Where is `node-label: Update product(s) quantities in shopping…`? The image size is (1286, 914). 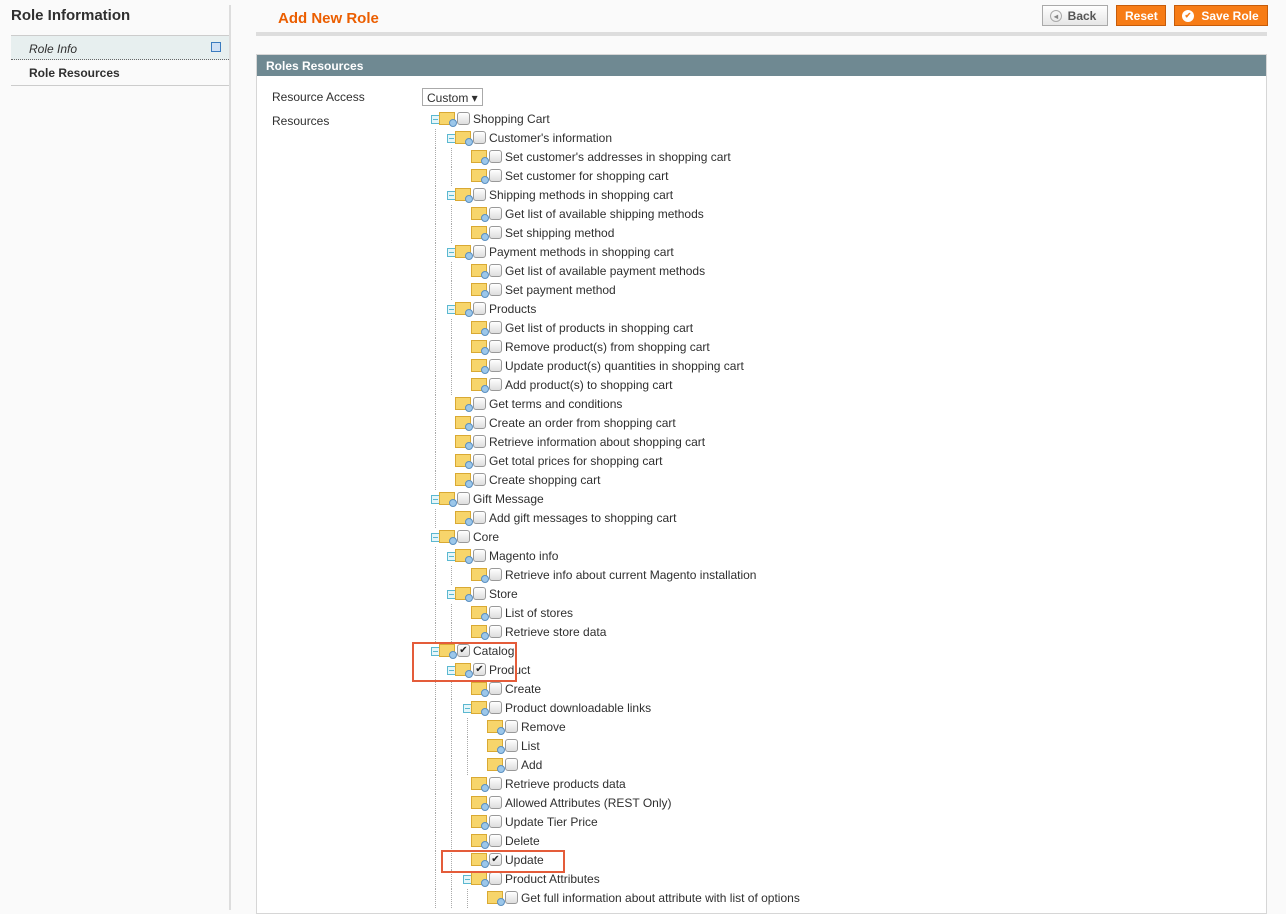
node-label: Update product(s) quantities in shopping… is located at coordinates (624, 366).